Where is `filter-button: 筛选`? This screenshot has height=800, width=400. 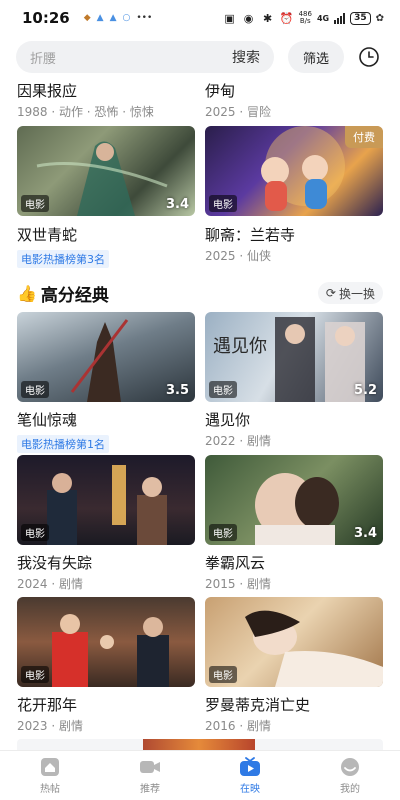 filter-button: 筛选 is located at coordinates (316, 57).